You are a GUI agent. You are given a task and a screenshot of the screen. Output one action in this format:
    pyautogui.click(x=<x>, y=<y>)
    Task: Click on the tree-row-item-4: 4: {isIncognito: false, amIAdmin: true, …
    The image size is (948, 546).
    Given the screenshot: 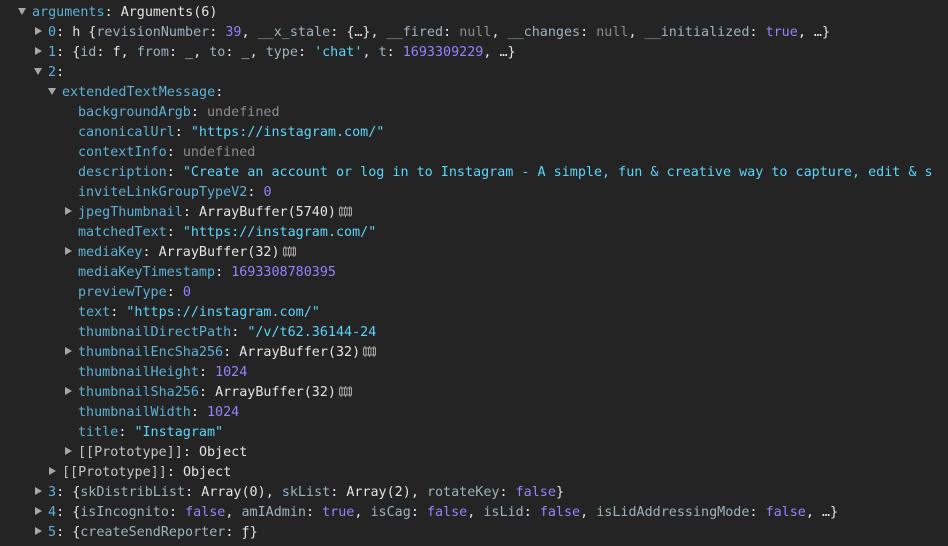 What is the action you would take?
    pyautogui.click(x=474, y=513)
    